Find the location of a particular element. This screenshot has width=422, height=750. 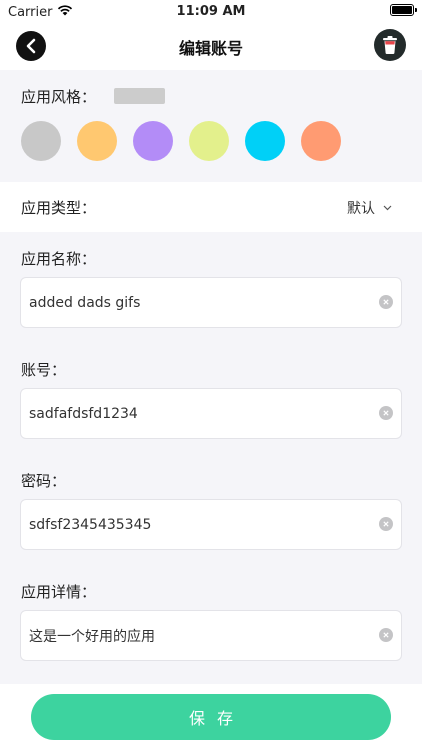

name-field-block: 应用名称： is located at coordinates (211, 287).